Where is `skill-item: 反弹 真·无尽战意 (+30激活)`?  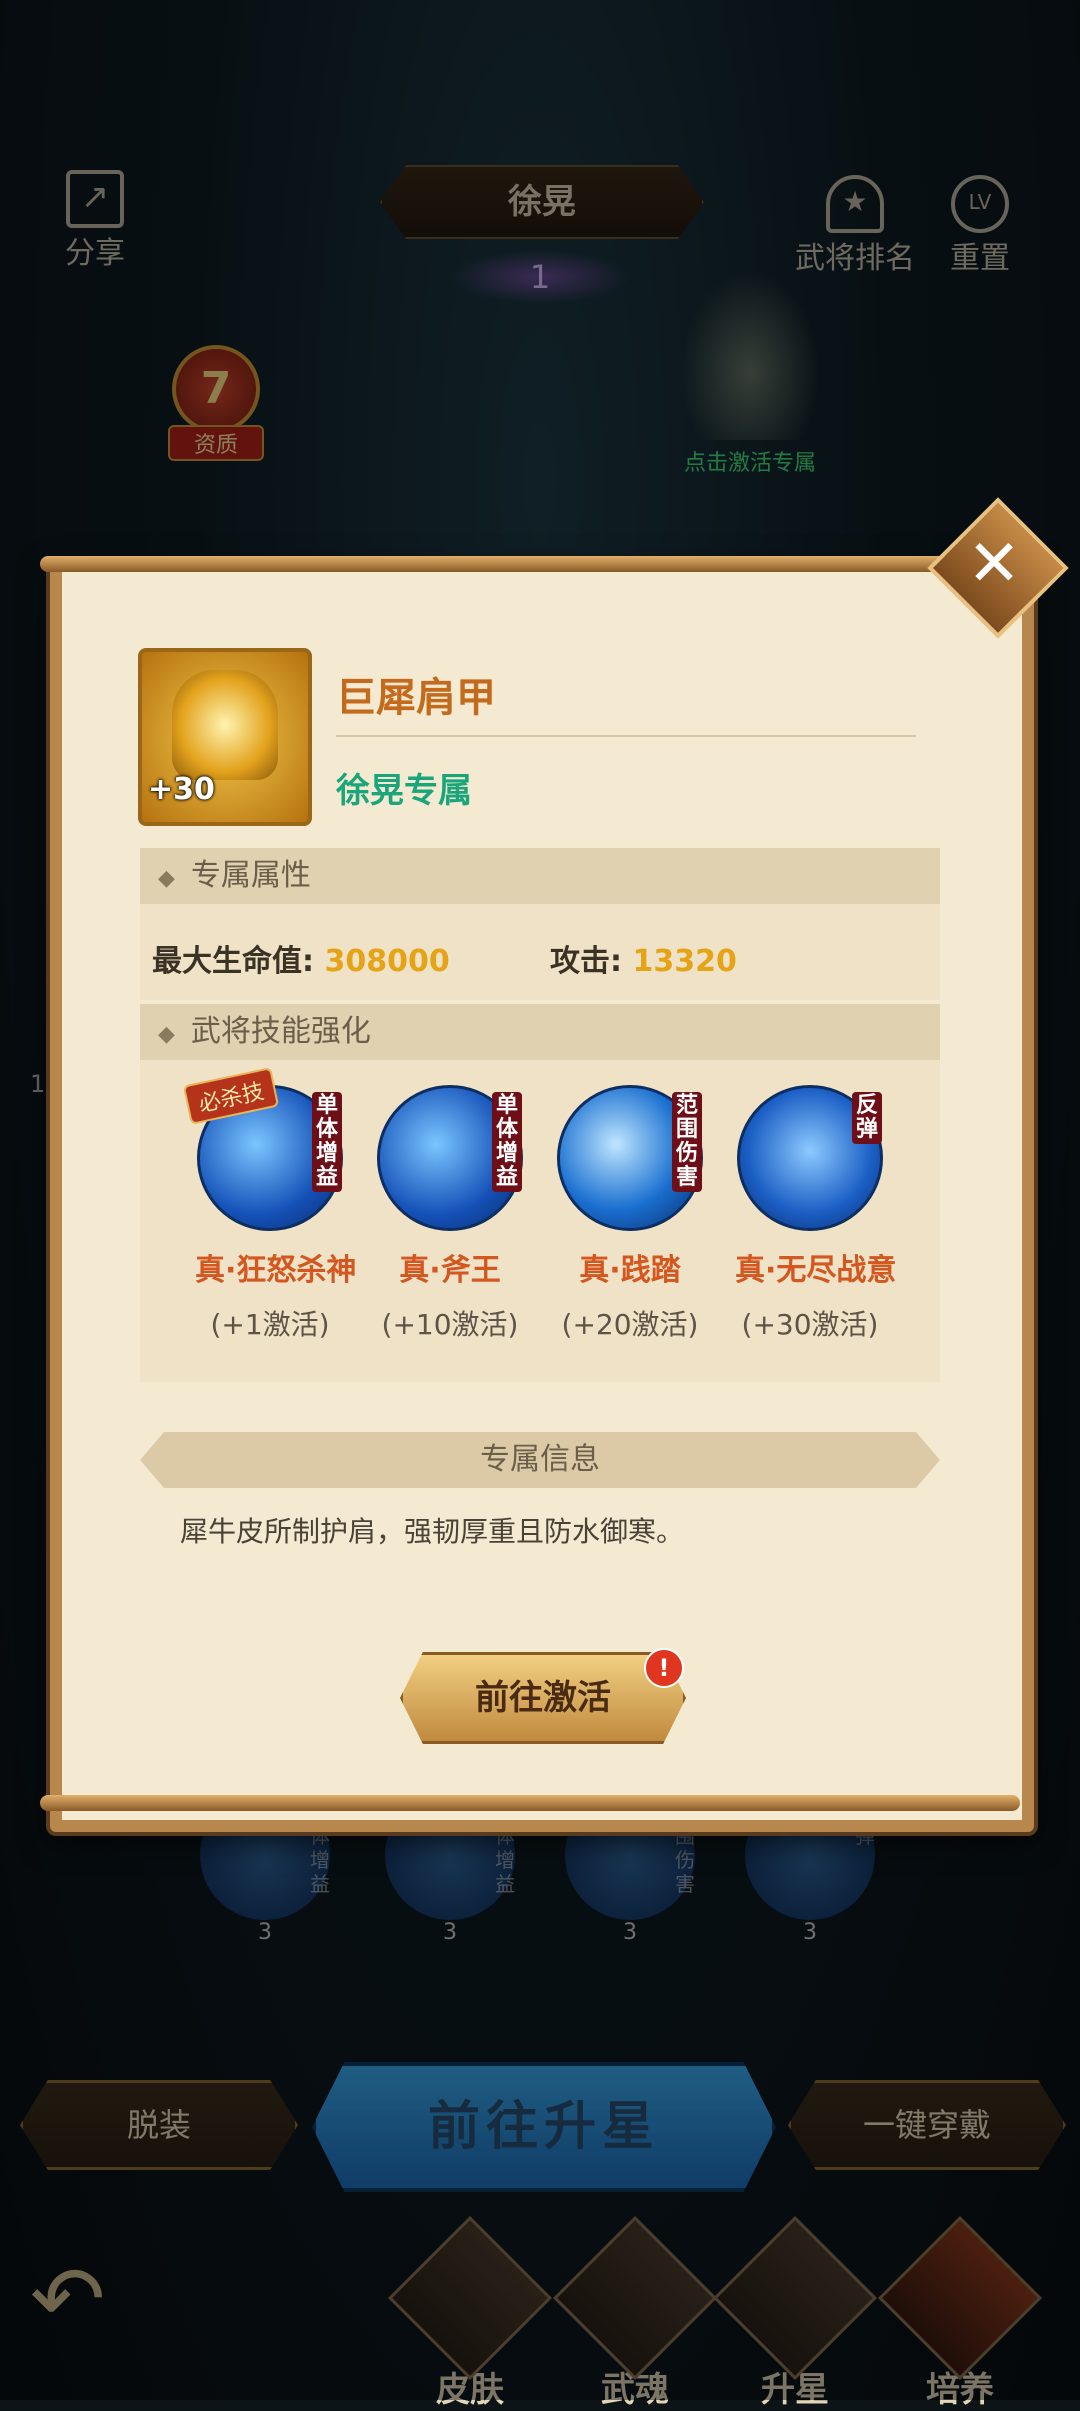 skill-item: 反弹 真·无尽战意 (+30激活) is located at coordinates (816, 1214).